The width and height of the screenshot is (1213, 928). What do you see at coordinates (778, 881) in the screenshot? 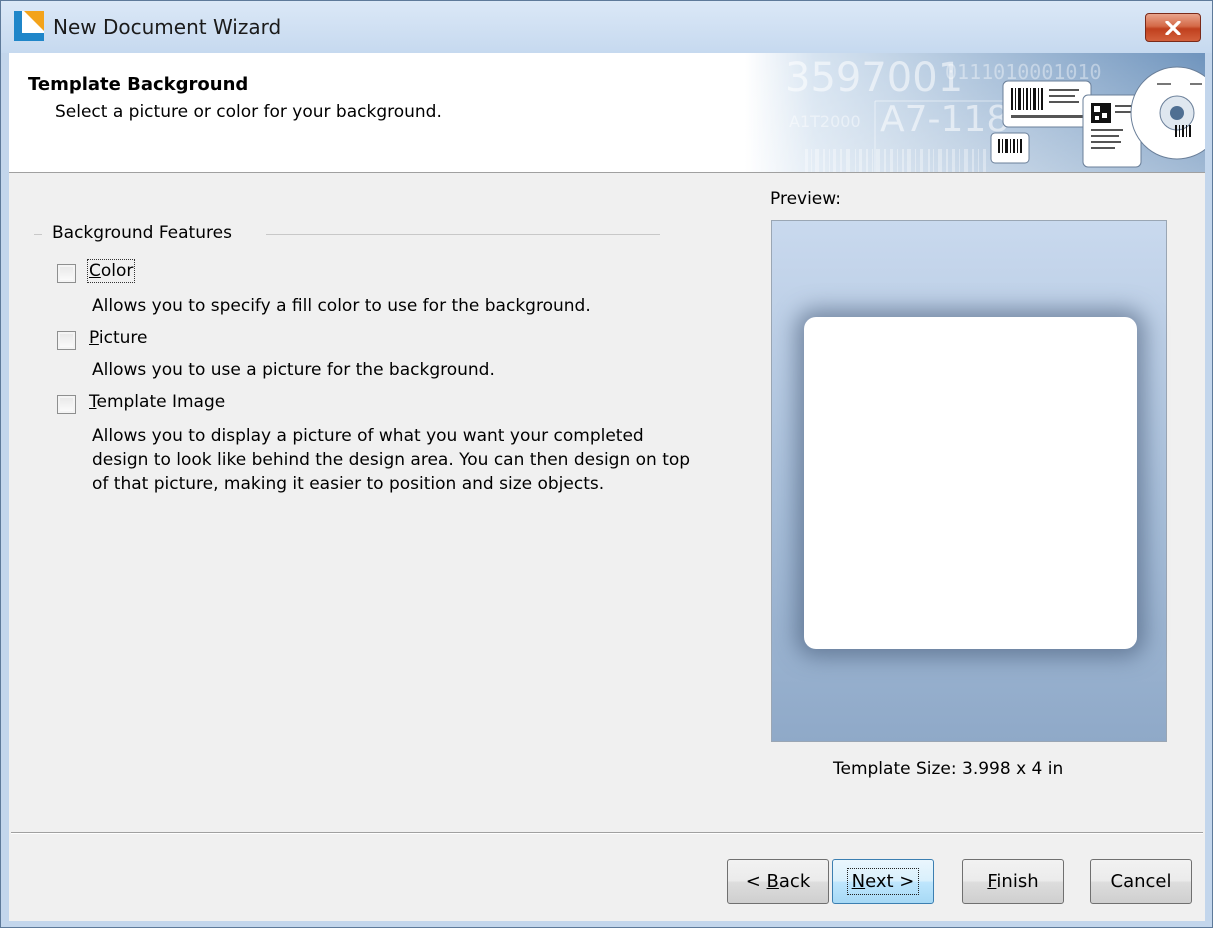
I see `back-button: < Back` at bounding box center [778, 881].